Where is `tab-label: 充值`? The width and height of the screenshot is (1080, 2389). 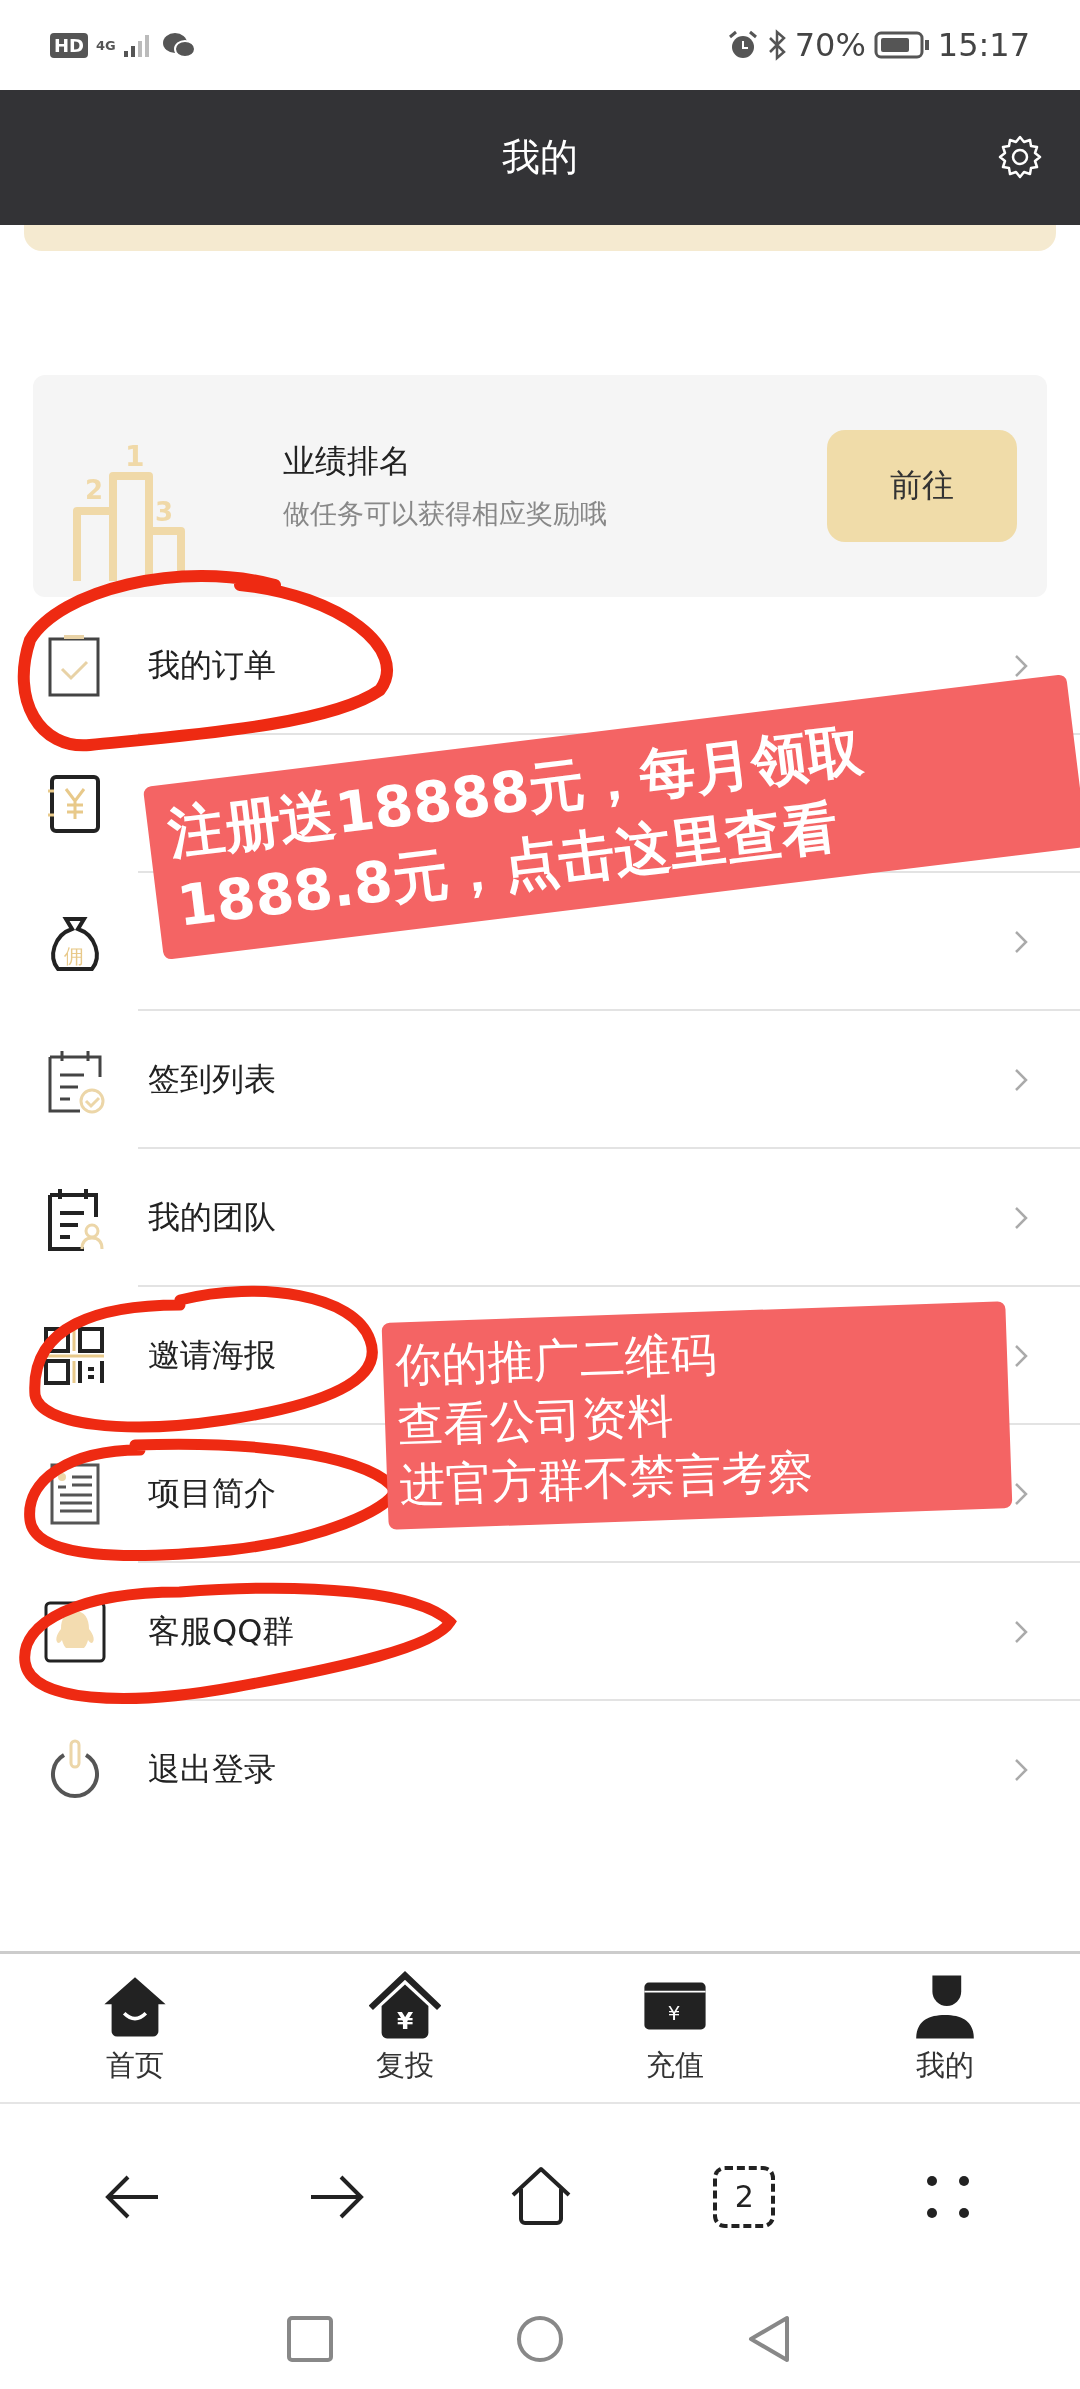 tab-label: 充值 is located at coordinates (675, 2066).